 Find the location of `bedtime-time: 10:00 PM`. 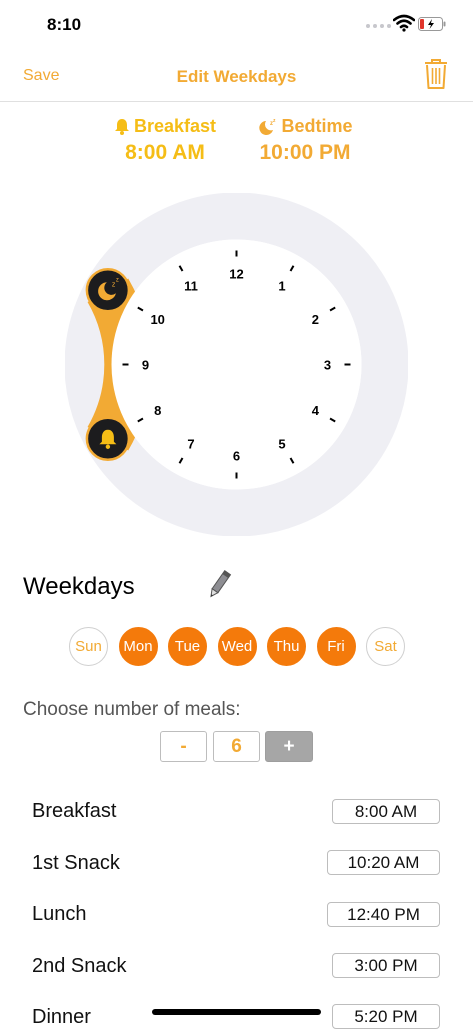

bedtime-time: 10:00 PM is located at coordinates (305, 152).